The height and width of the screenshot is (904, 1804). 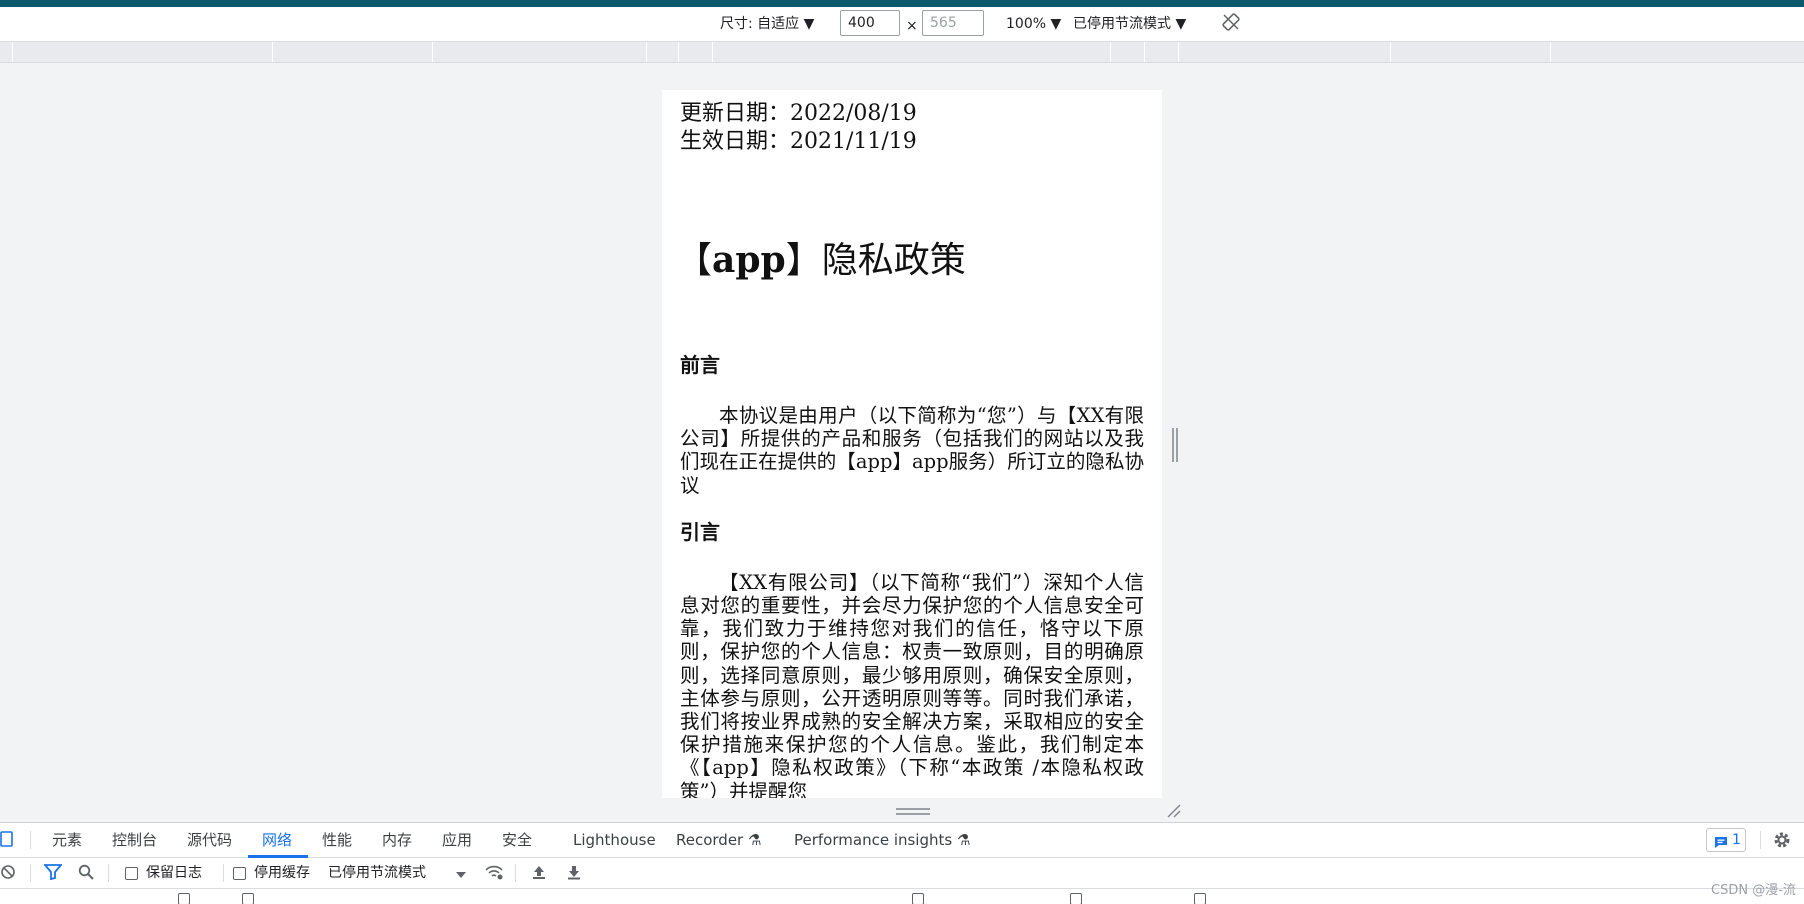 I want to click on issues-count: 1, so click(x=1736, y=840).